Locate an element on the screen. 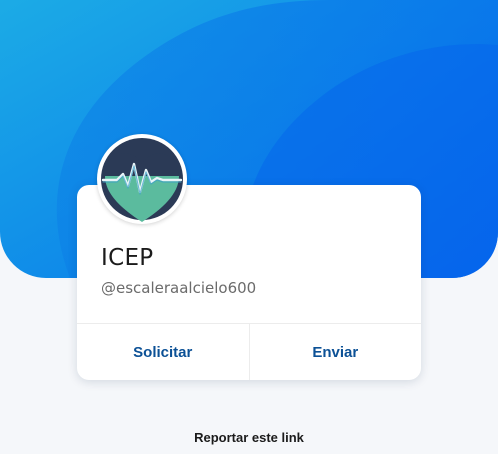 The width and height of the screenshot is (498, 454). profile-handle: @escaleraalcielo600 is located at coordinates (179, 288).